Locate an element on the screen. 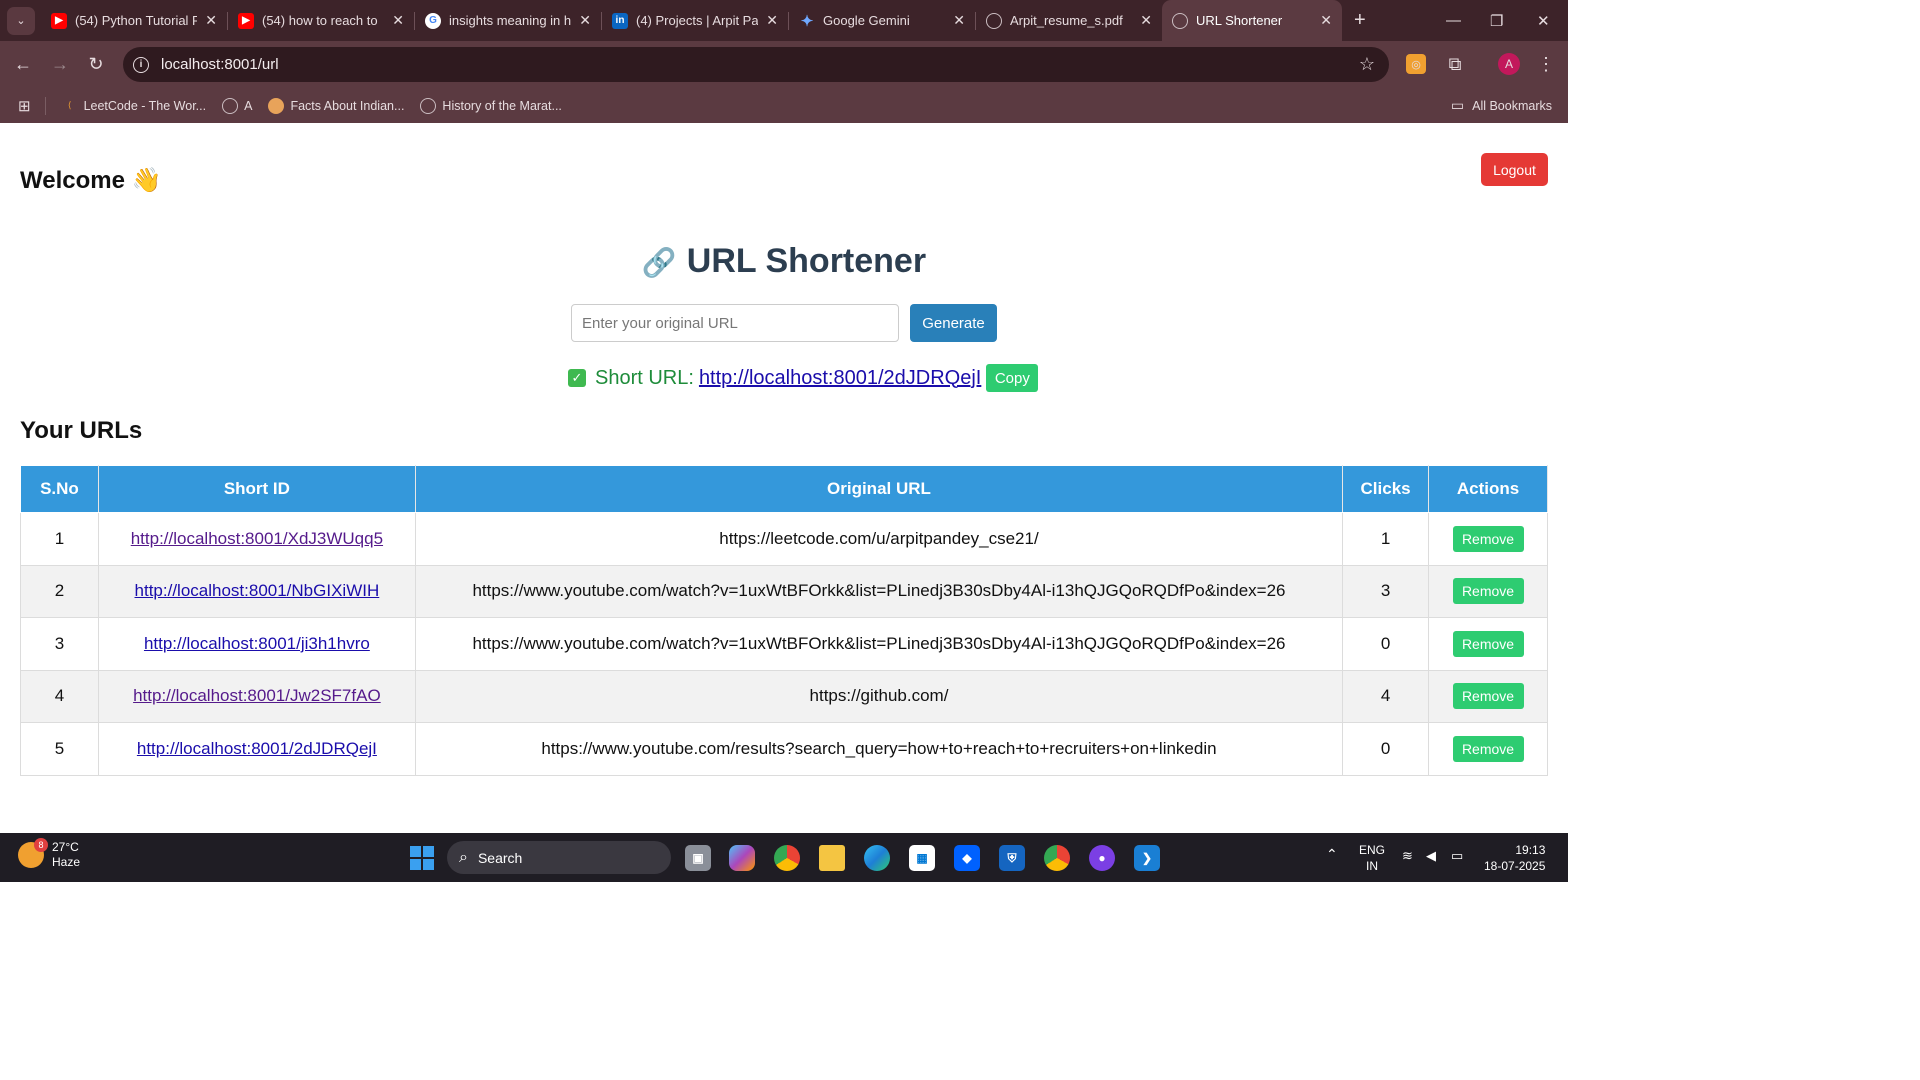 The image size is (1920, 1080). leetcode-icon: ⟨ is located at coordinates (69, 105).